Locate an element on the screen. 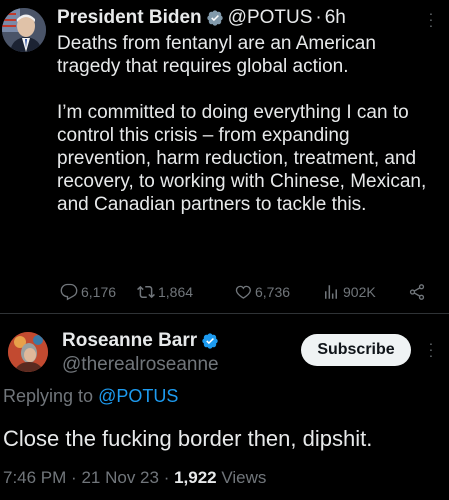 The width and height of the screenshot is (449, 500). like-icon is located at coordinates (243, 292).